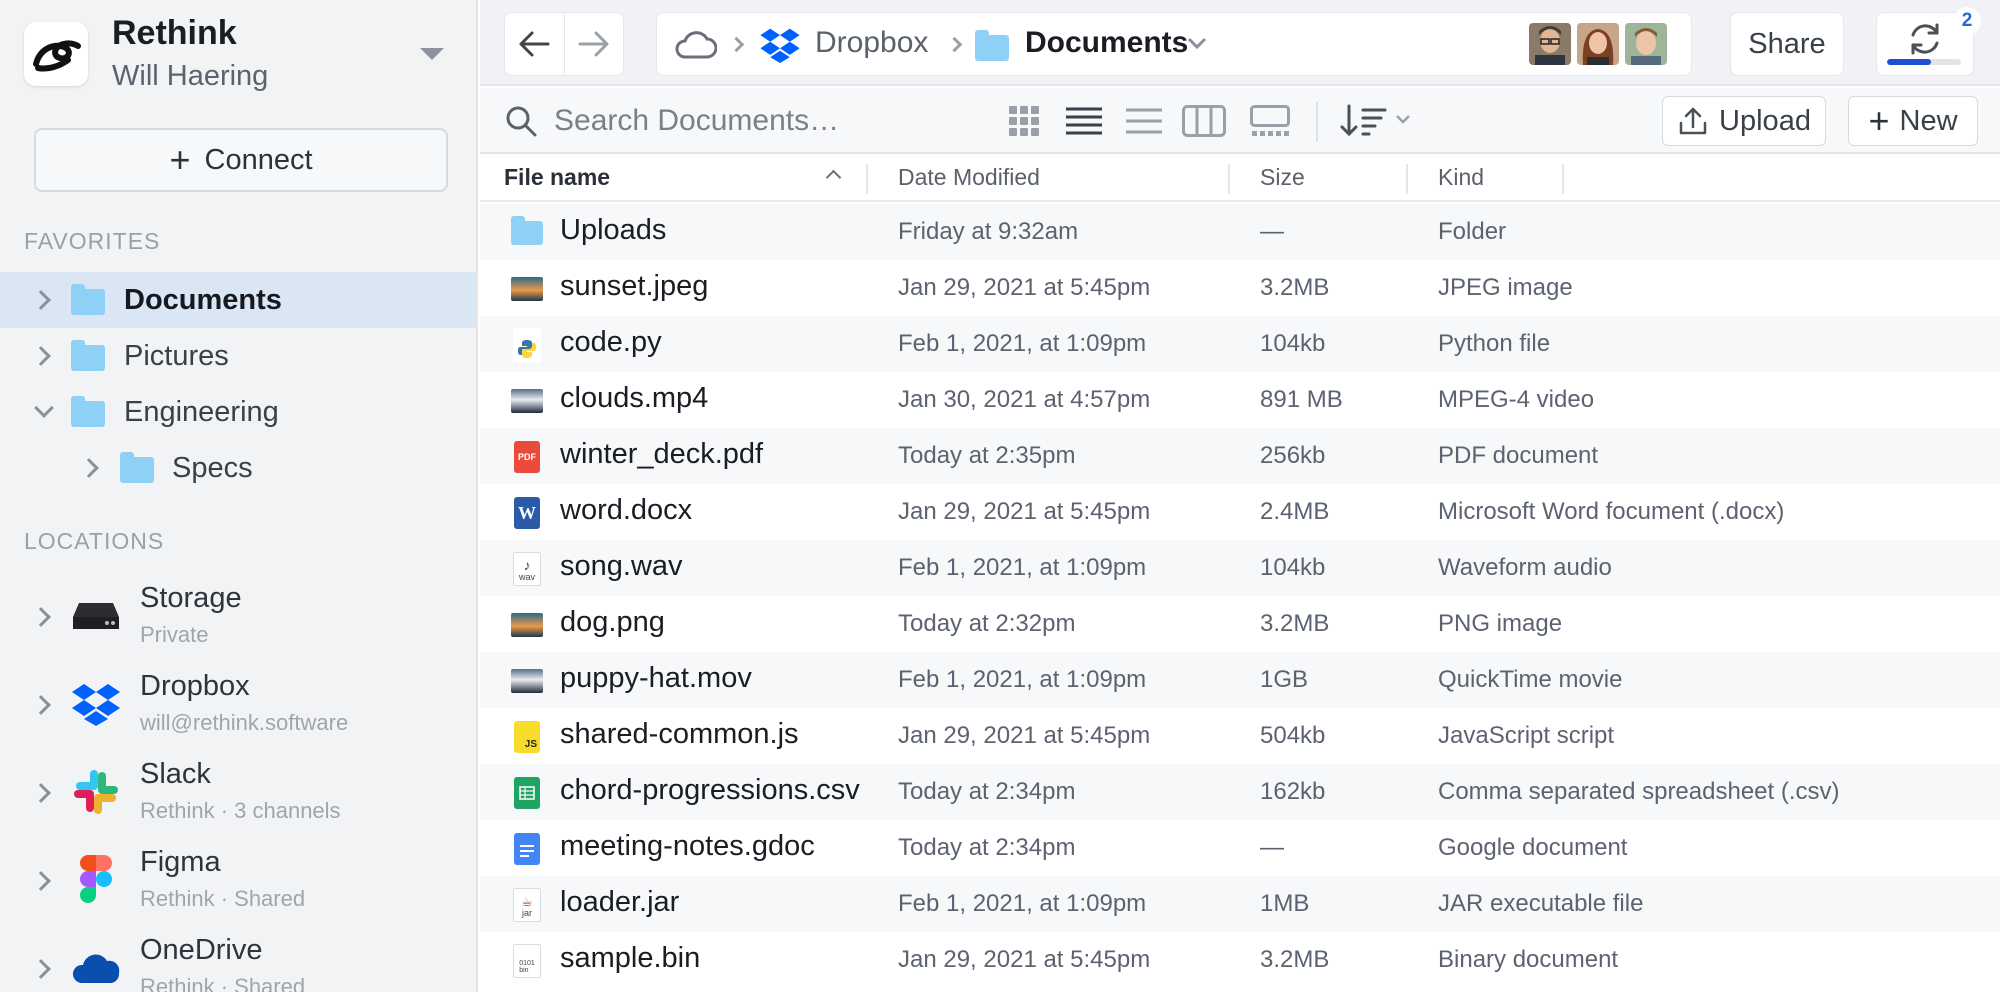 This screenshot has height=992, width=2000. What do you see at coordinates (241, 160) in the screenshot?
I see `connect-button: + Connect` at bounding box center [241, 160].